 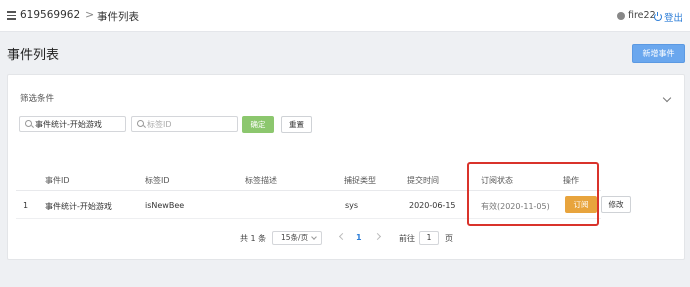 I want to click on confirm-button: 确定, so click(x=258, y=124).